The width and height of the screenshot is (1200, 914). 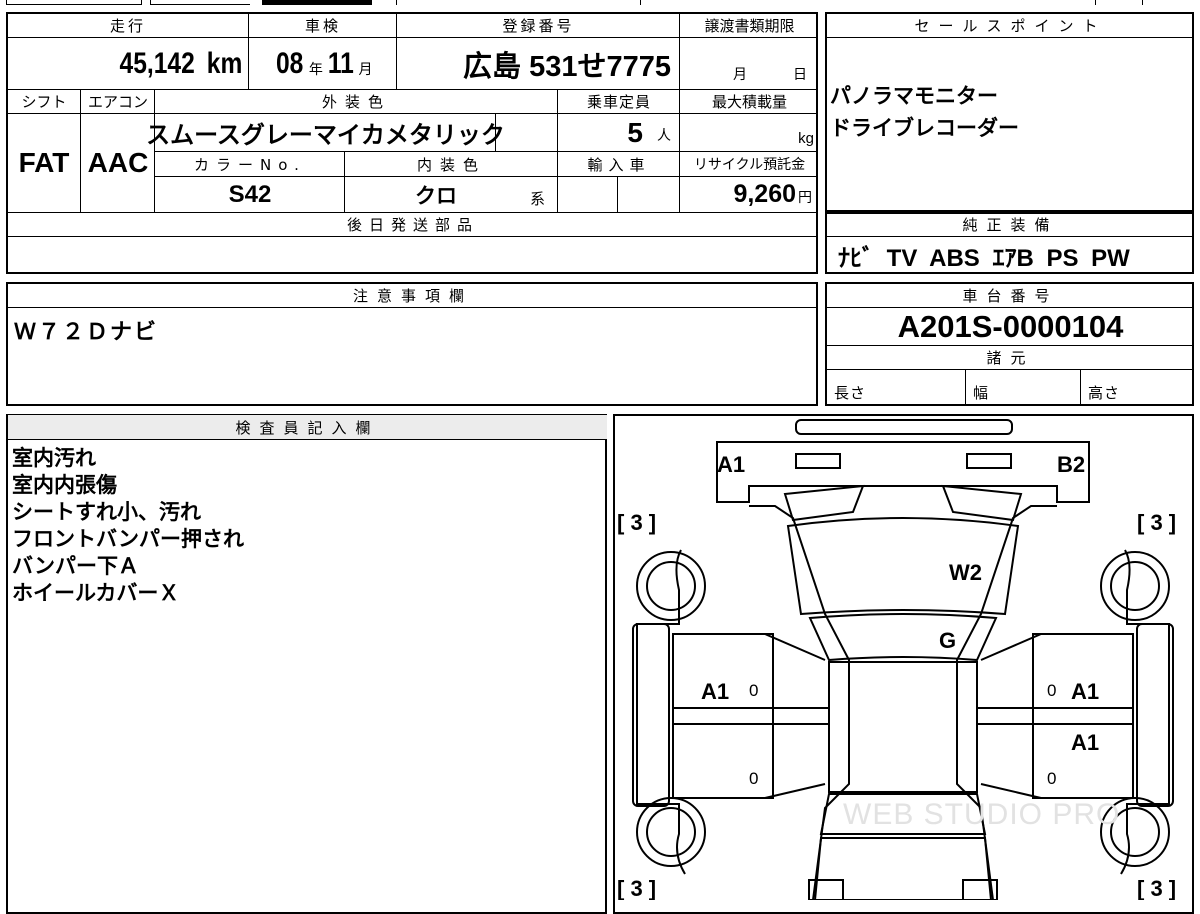 I want to click on max-load-unit: kg, so click(x=806, y=138).